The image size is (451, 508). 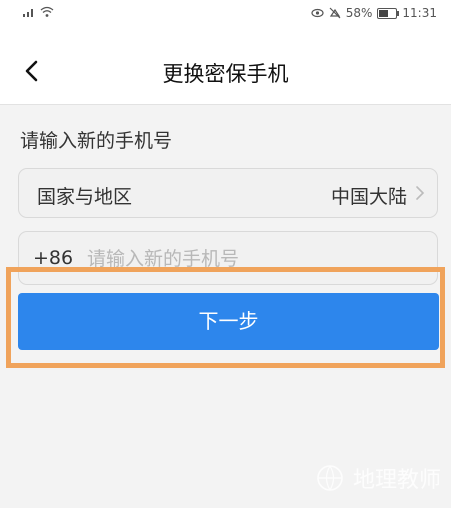 I want to click on watermark: 地理教师, so click(x=378, y=478).